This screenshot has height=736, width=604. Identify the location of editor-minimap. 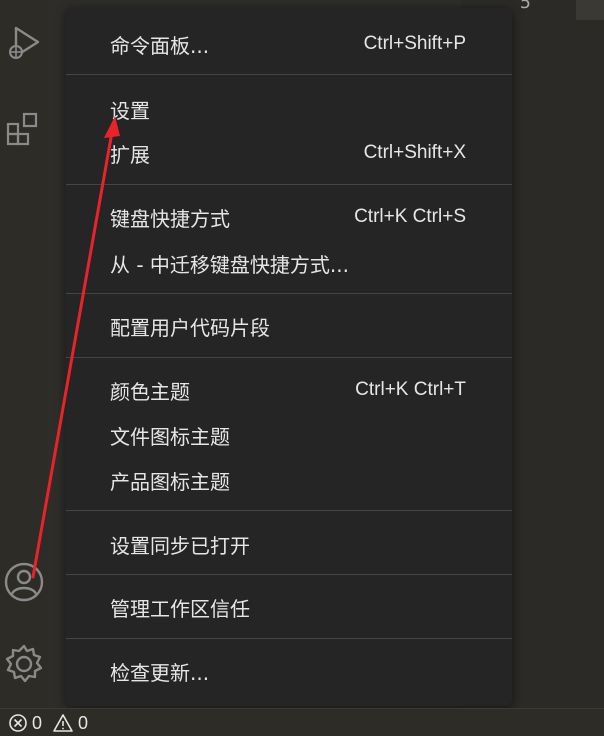
(590, 10).